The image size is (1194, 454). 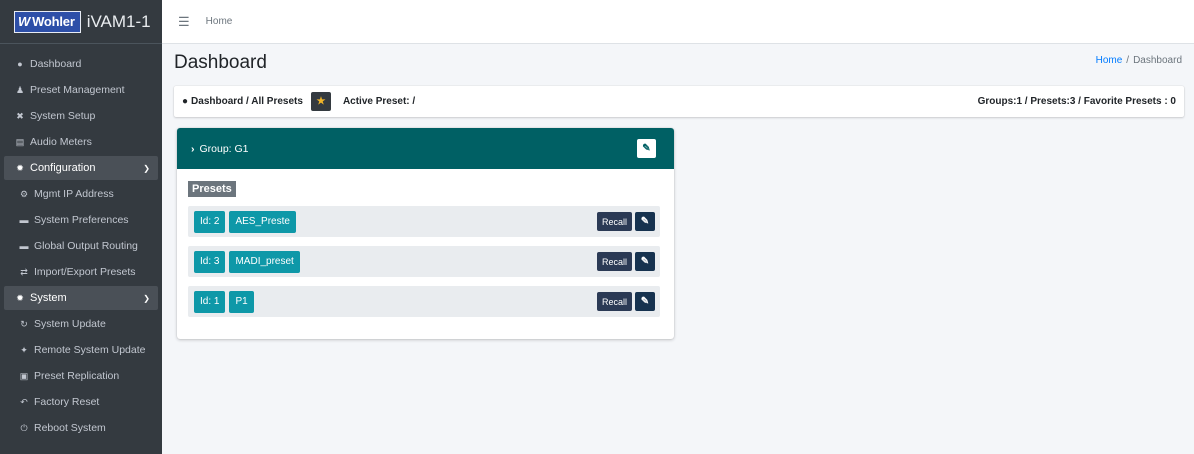 I want to click on active-preset-label: Active Preset: /, so click(x=379, y=101).